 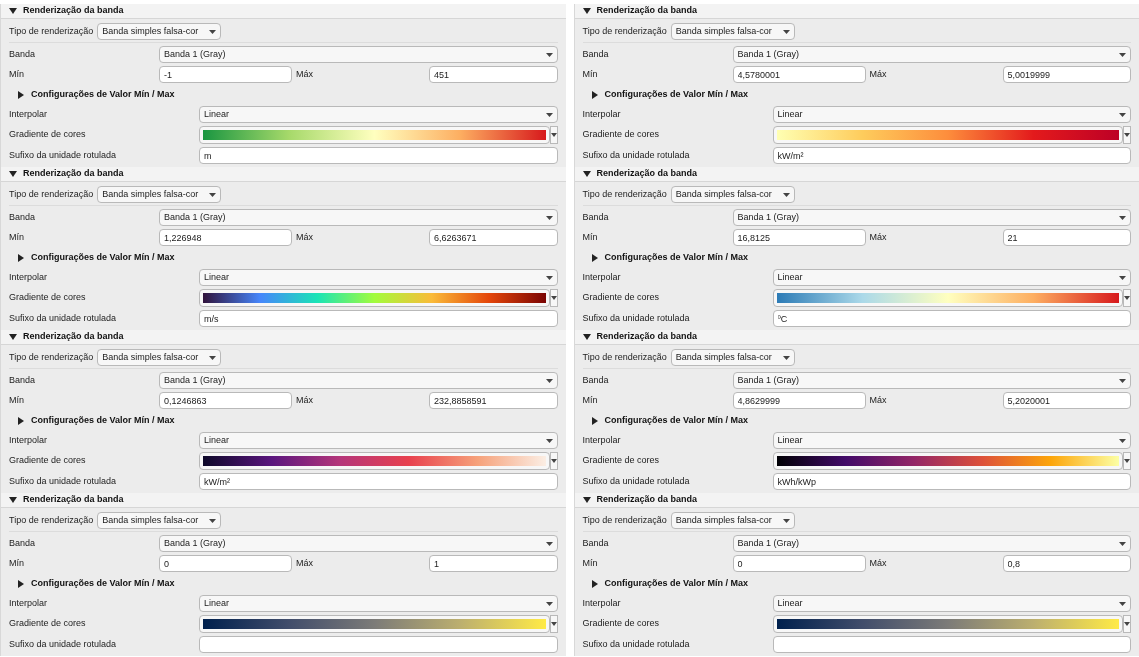 I want to click on min-field: 16,8125, so click(x=799, y=237).